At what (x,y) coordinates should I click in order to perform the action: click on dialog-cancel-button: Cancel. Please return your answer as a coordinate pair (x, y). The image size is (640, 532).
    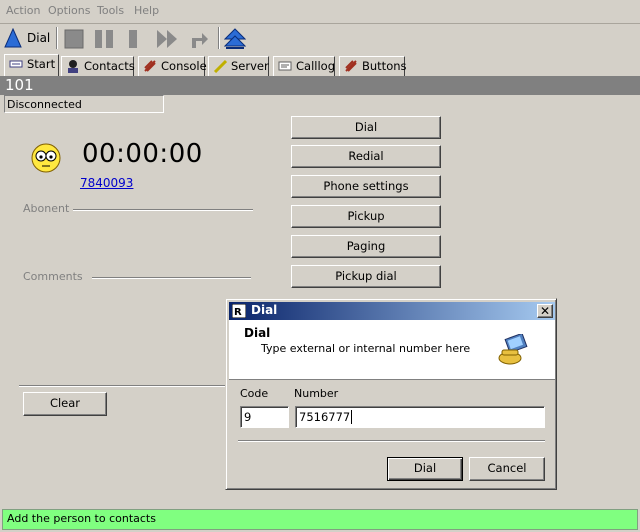
    Looking at the image, I should click on (507, 469).